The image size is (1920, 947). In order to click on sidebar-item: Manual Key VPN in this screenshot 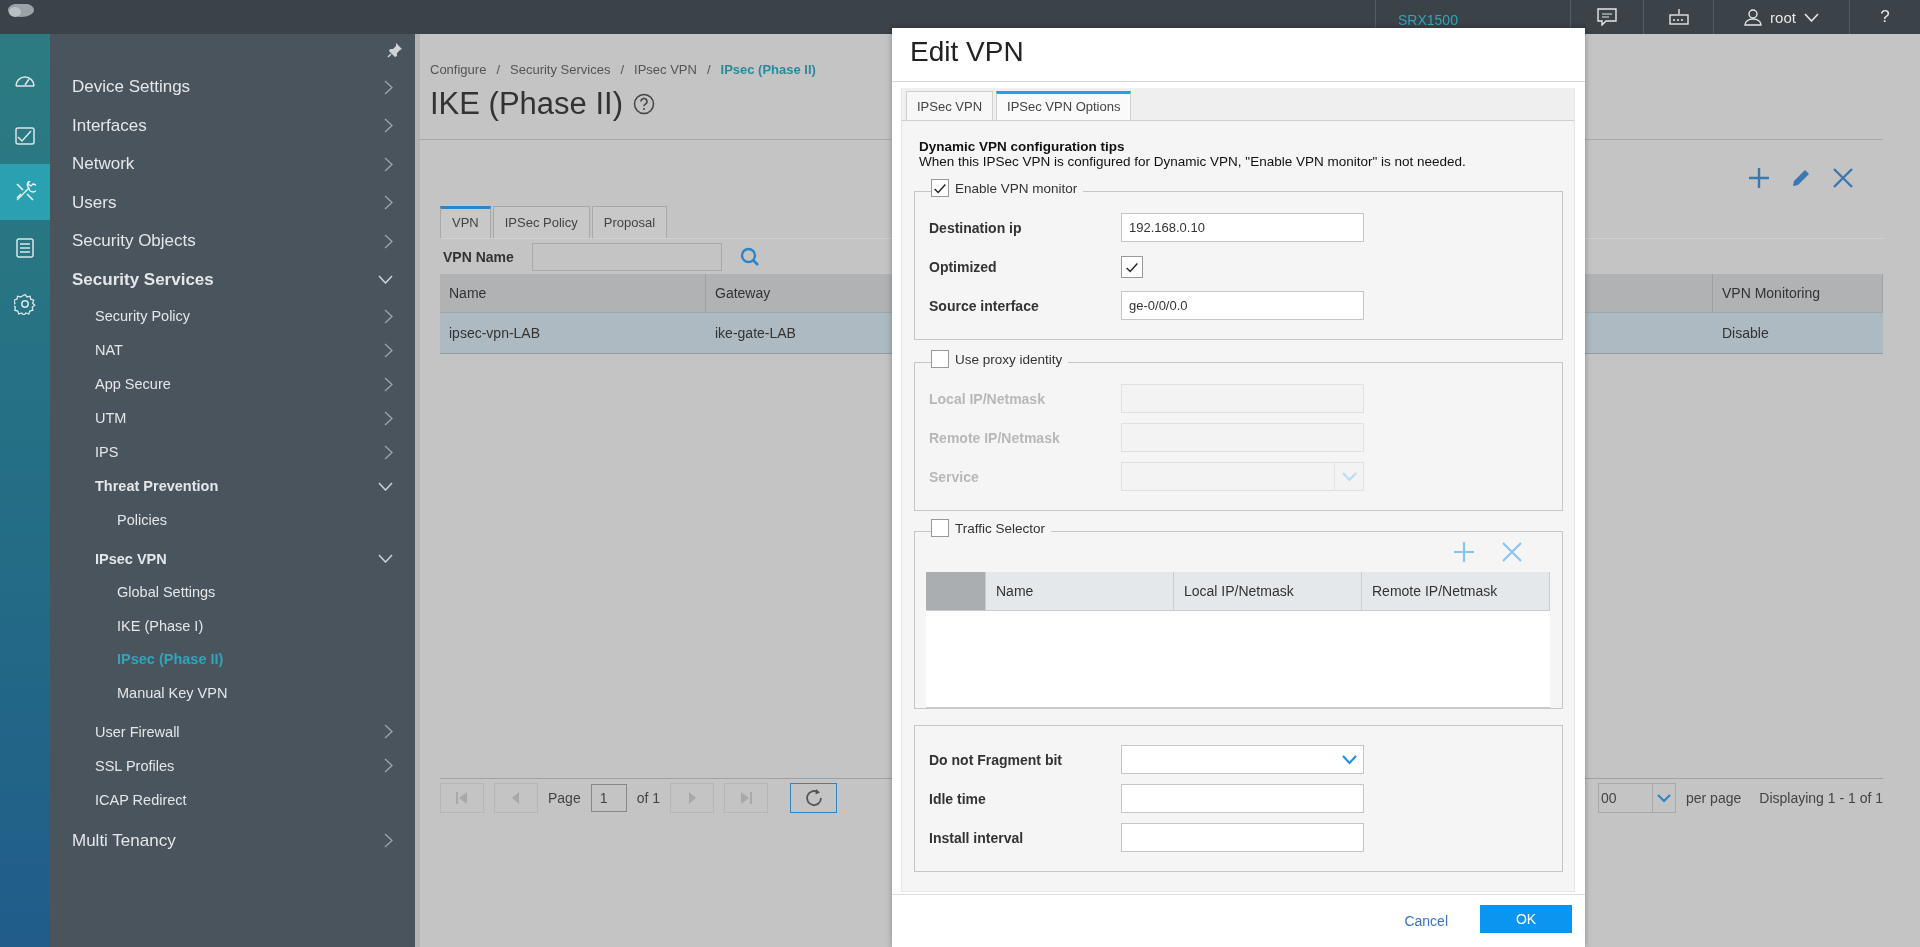, I will do `click(232, 693)`.